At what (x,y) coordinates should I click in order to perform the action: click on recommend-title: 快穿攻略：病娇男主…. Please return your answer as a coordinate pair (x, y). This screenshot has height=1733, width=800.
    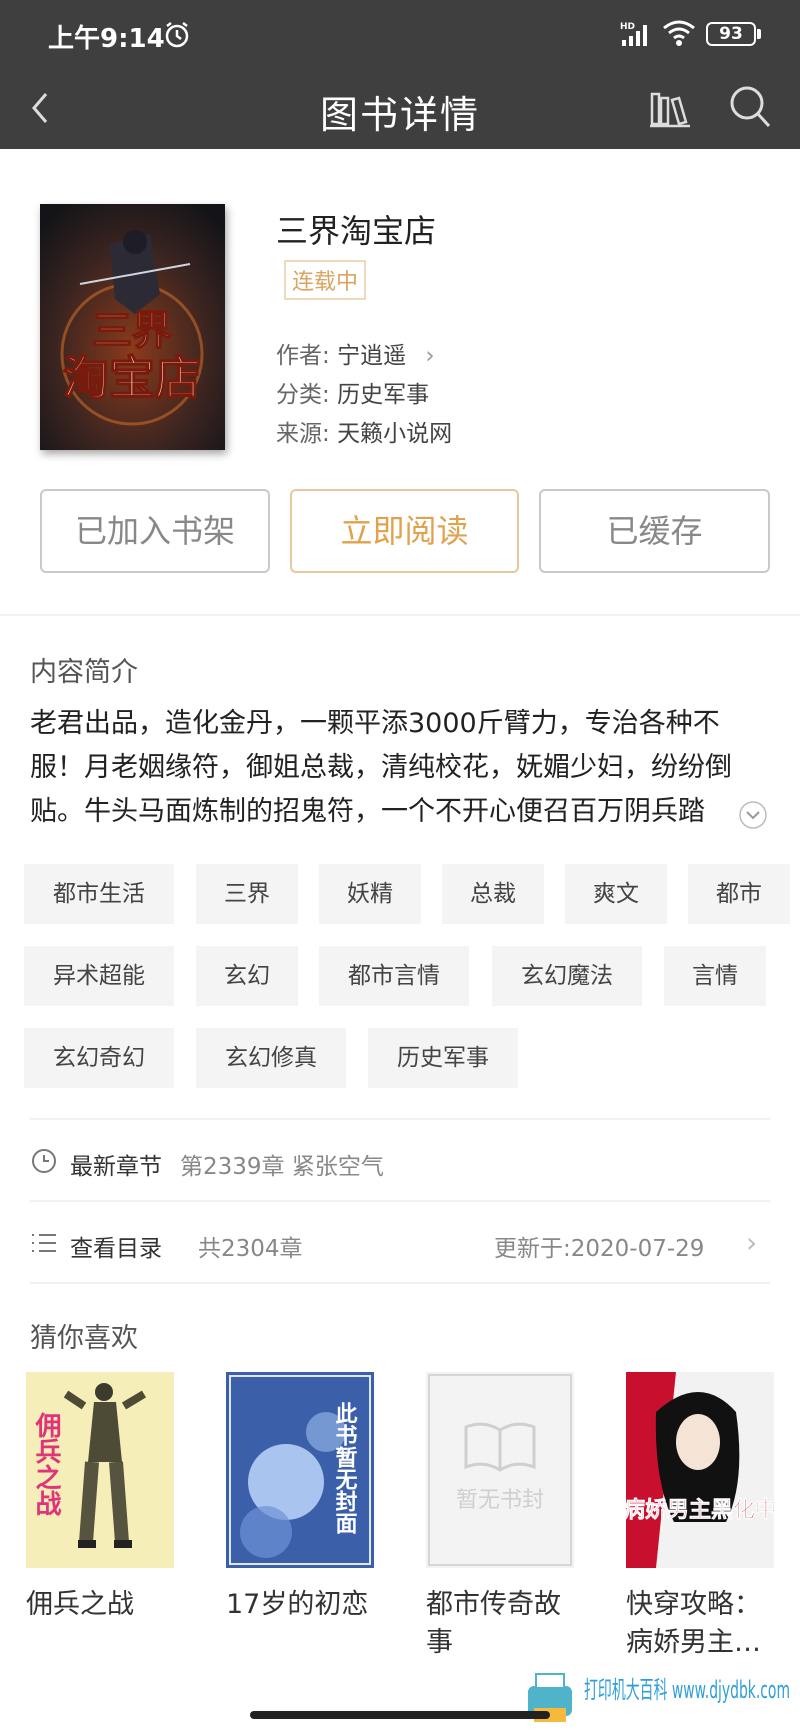
    Looking at the image, I should click on (701, 1624).